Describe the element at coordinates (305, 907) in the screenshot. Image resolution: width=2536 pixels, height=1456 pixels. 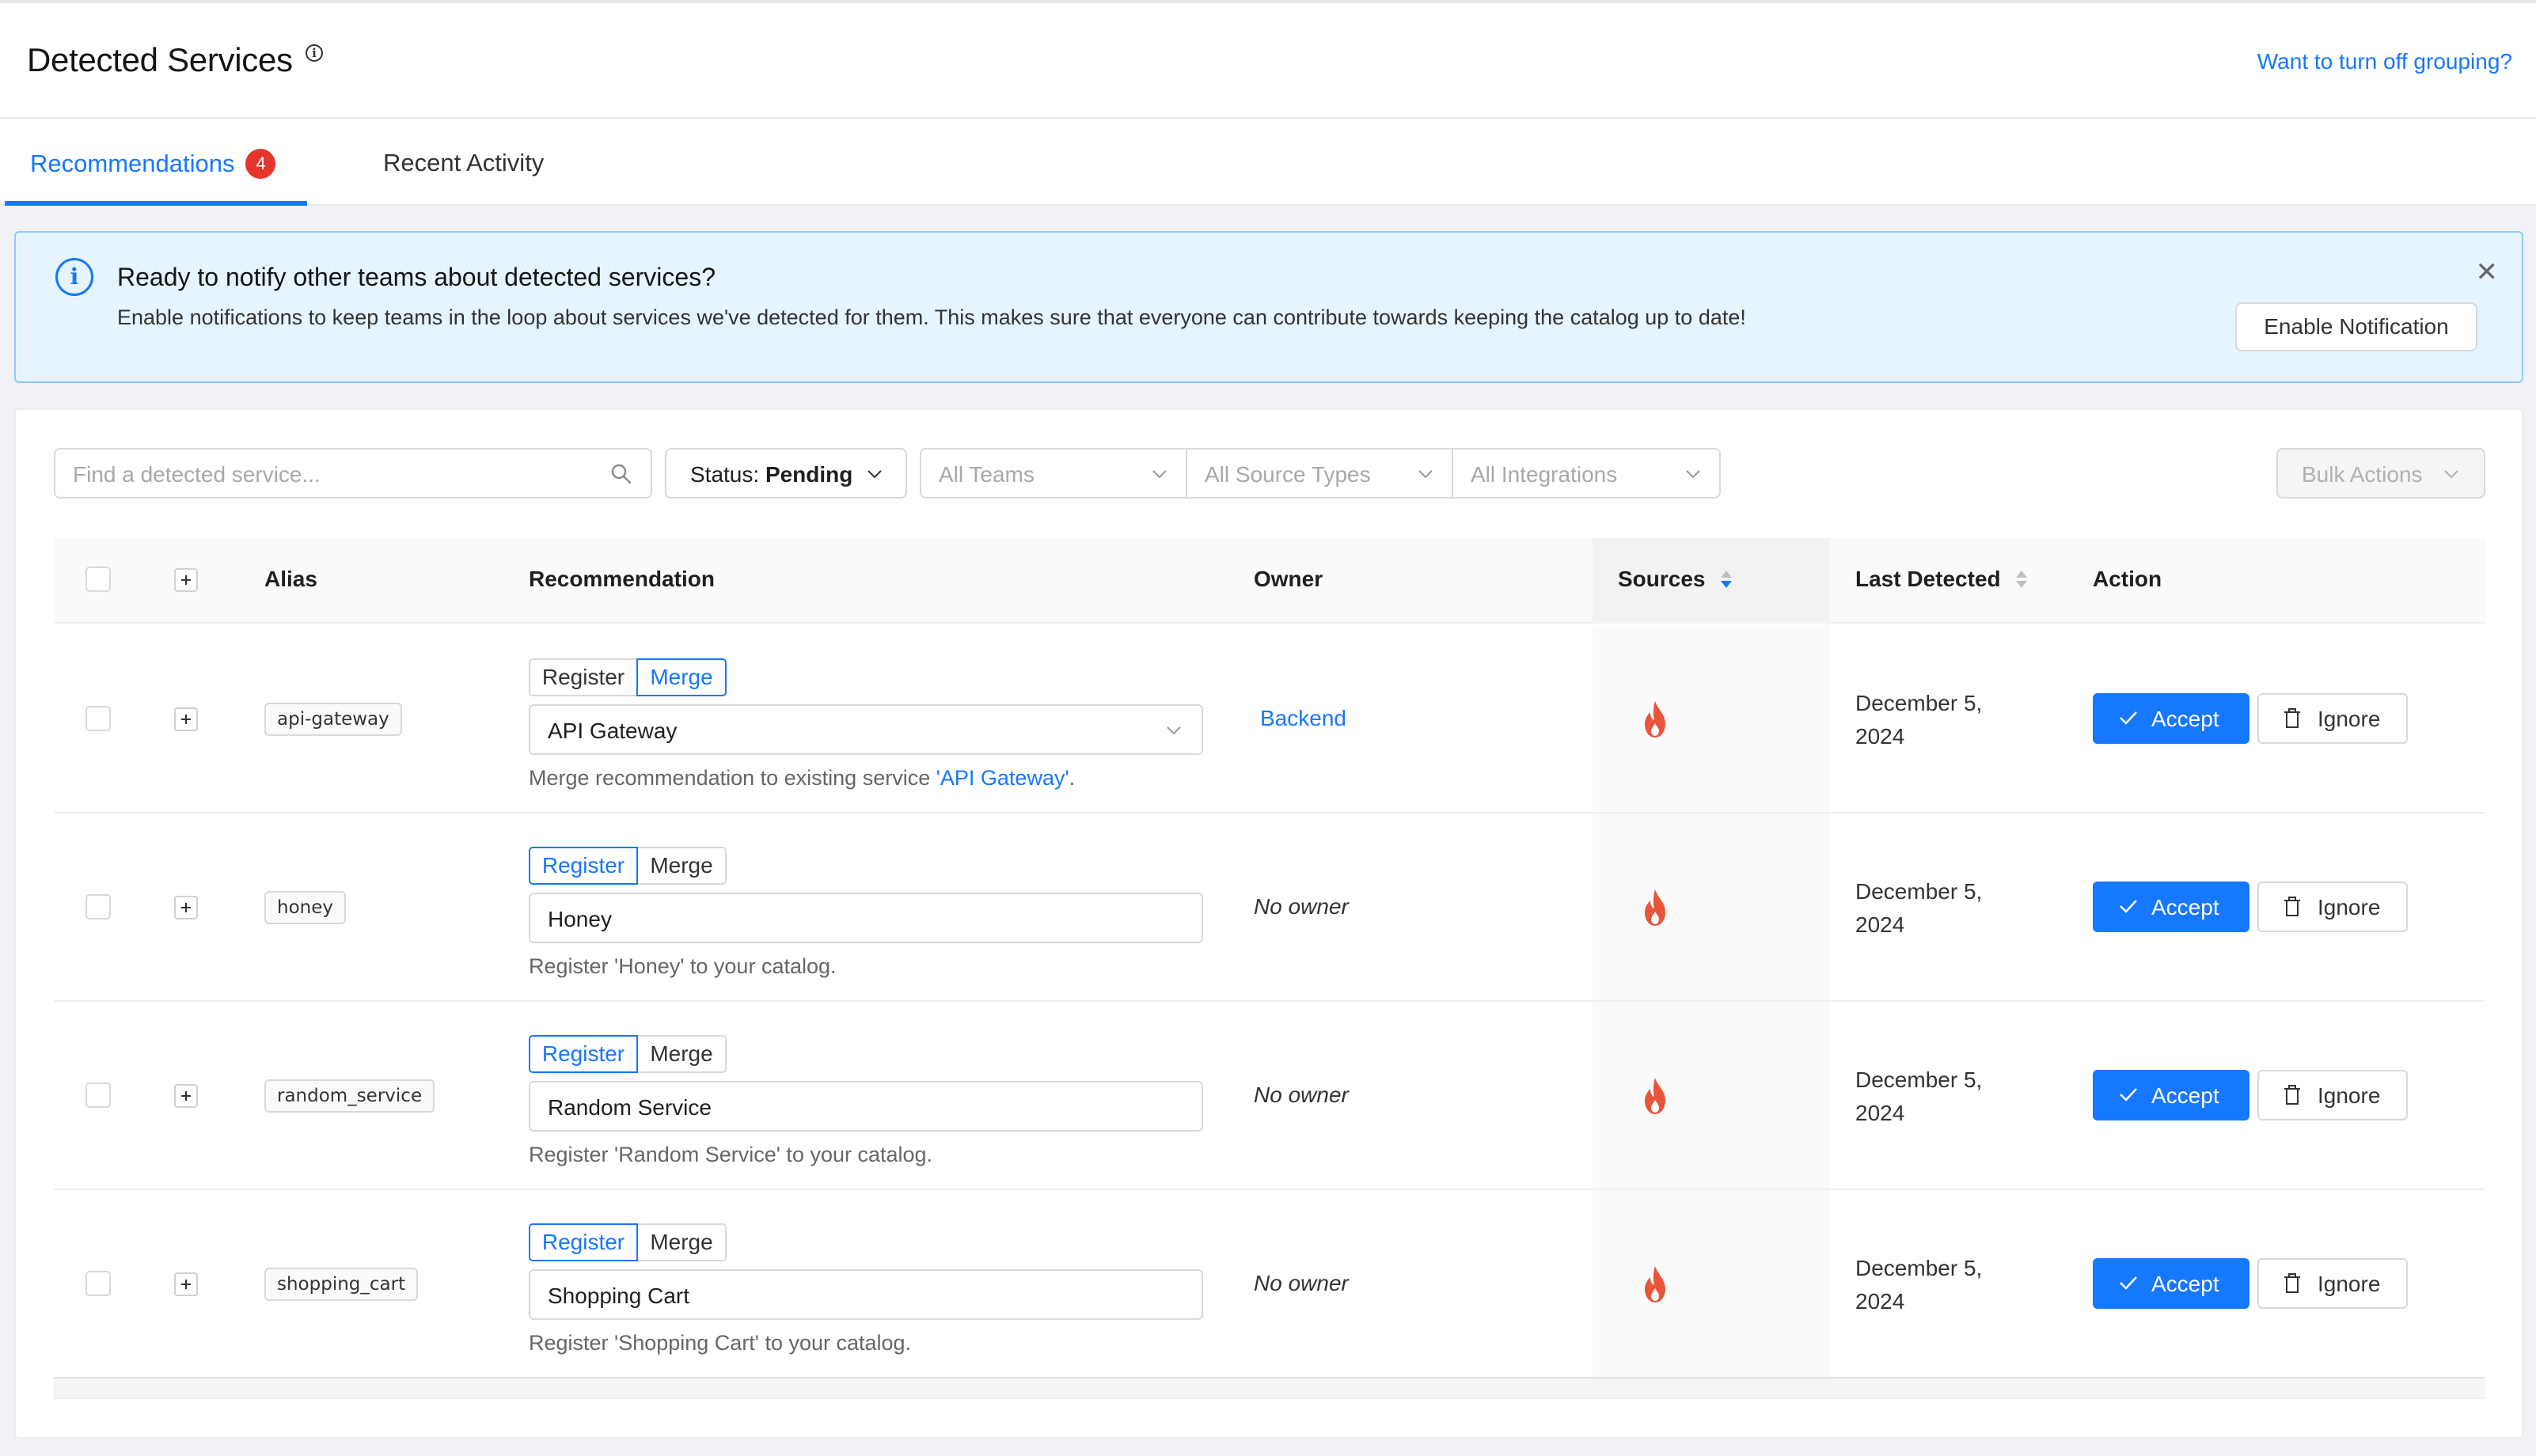
I see `alias-tag: honey` at that location.